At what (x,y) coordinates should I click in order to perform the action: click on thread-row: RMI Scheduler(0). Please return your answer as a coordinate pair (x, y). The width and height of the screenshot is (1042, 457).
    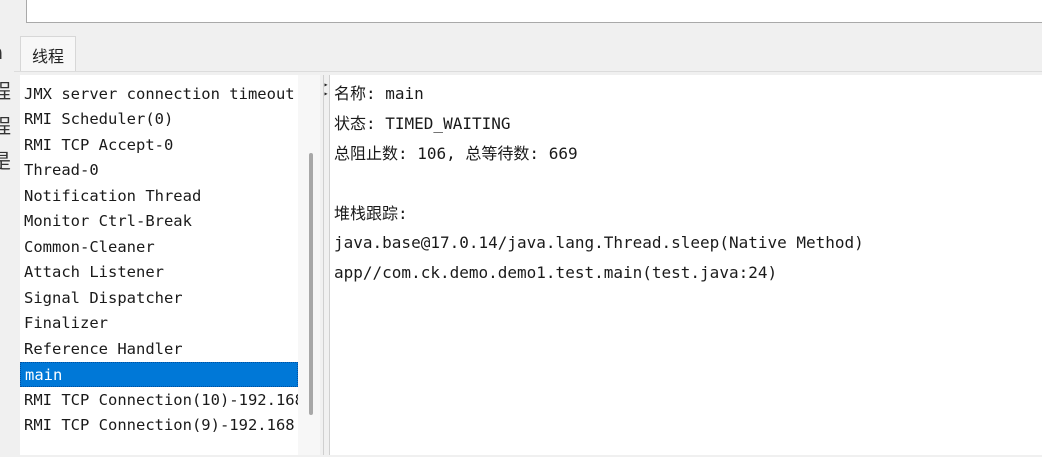
    Looking at the image, I should click on (159, 119).